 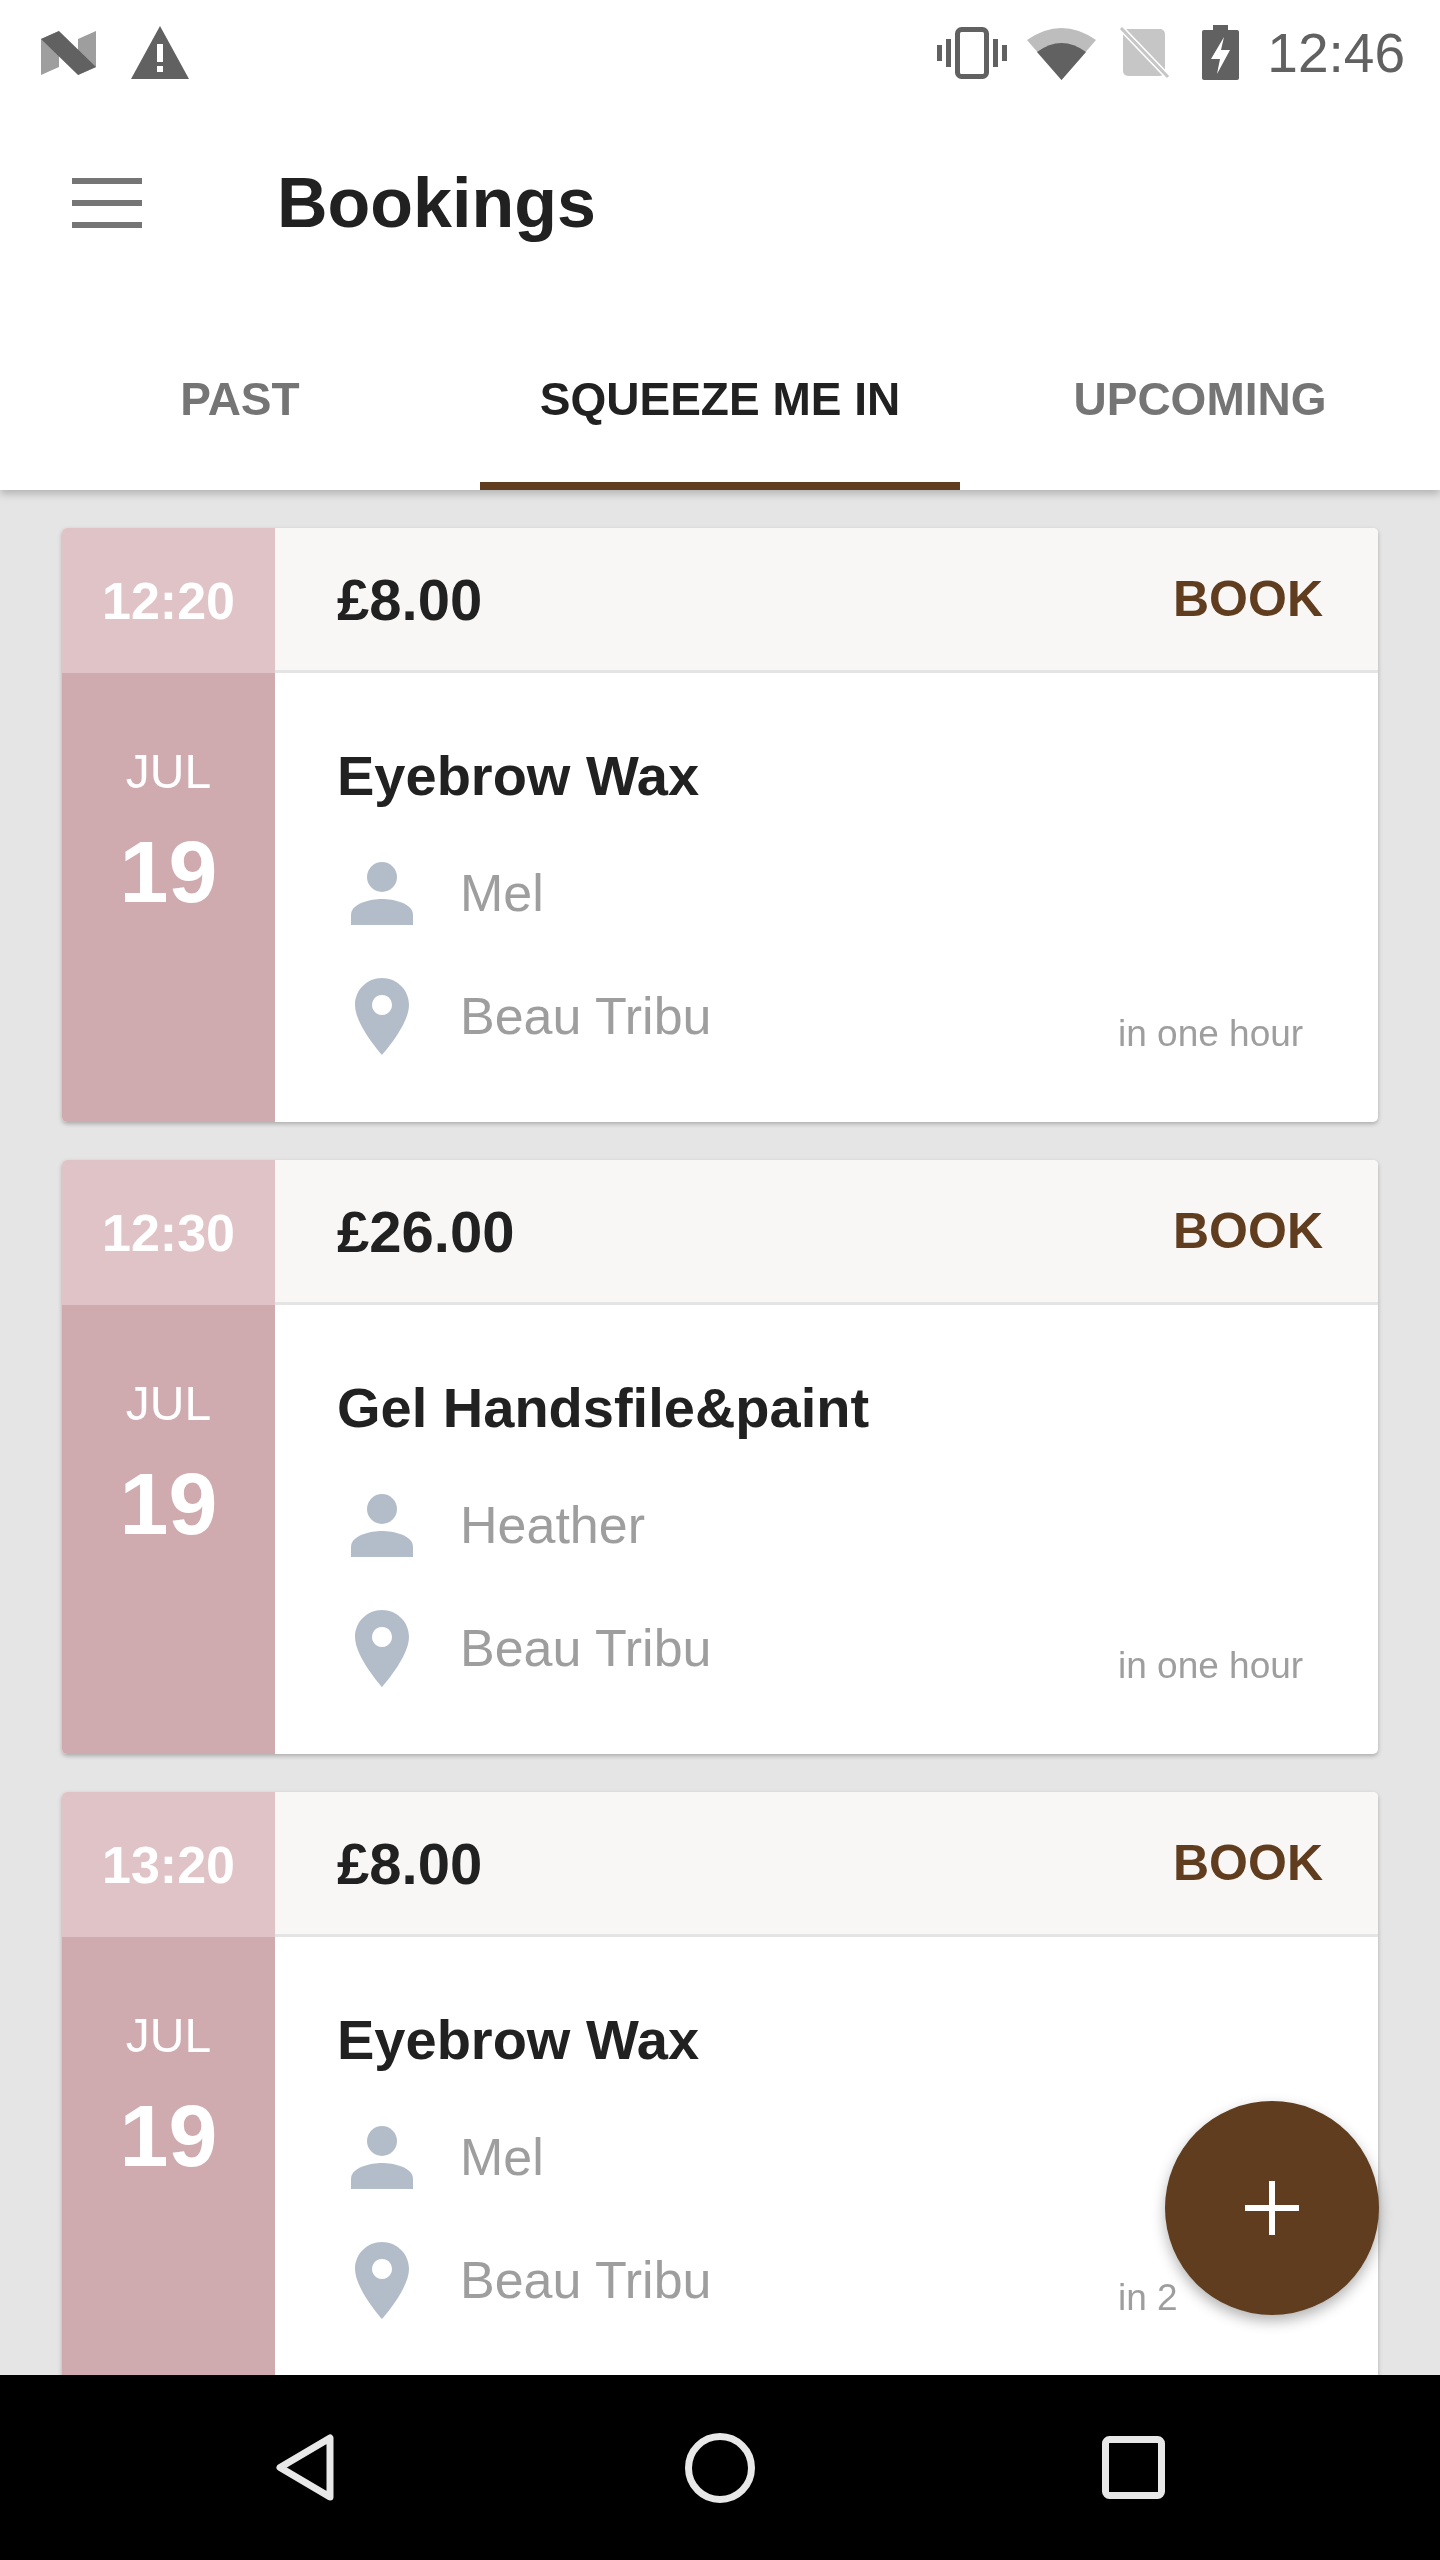 I want to click on vibrate-icon, so click(x=972, y=52).